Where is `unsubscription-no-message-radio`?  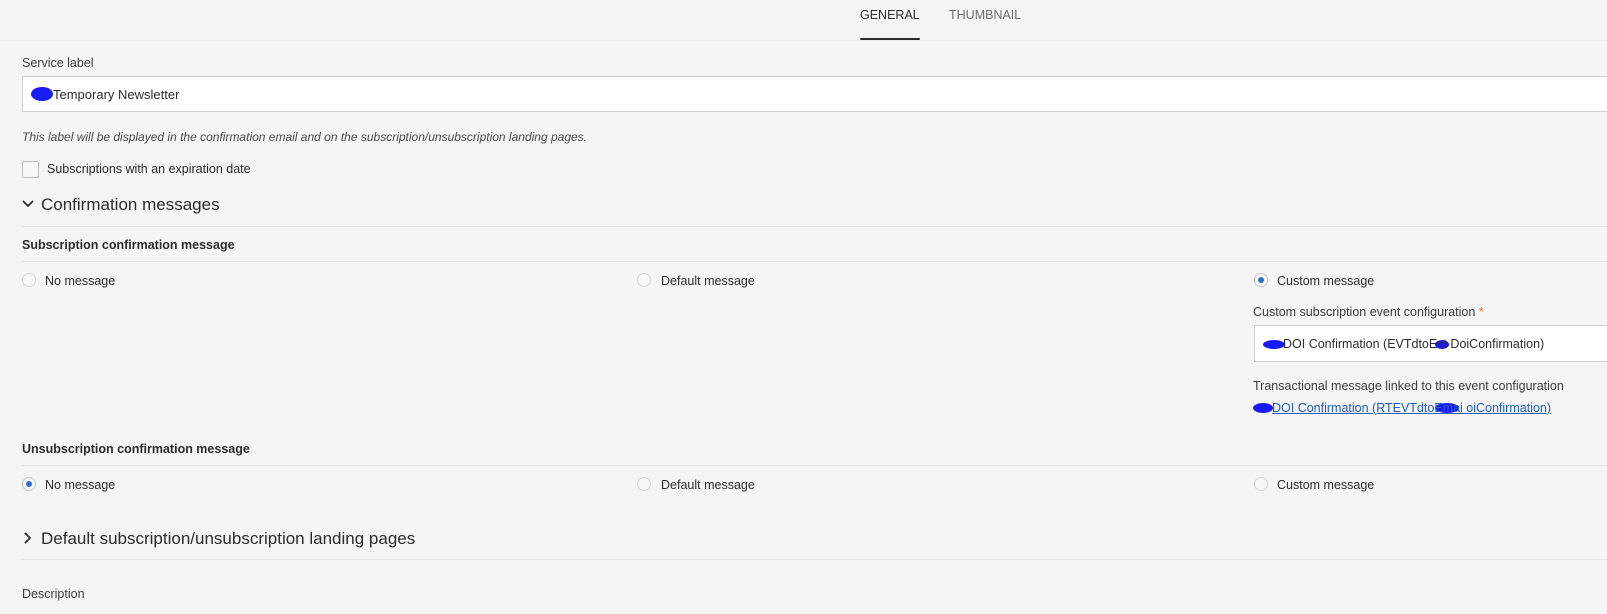
unsubscription-no-message-radio is located at coordinates (29, 484).